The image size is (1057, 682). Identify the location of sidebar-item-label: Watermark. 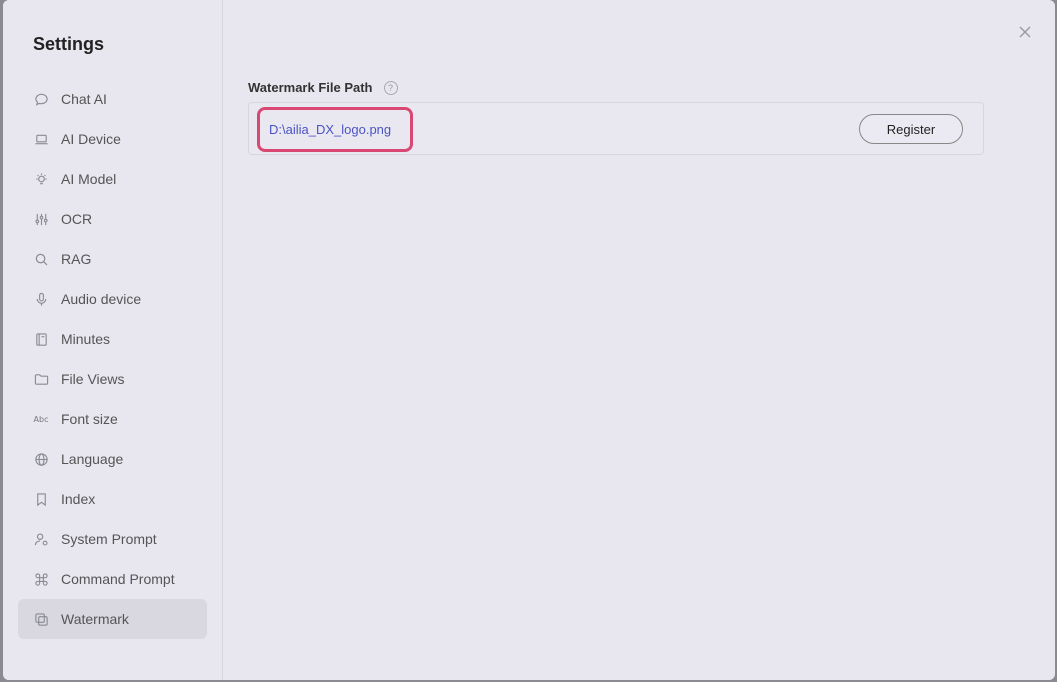
(95, 619).